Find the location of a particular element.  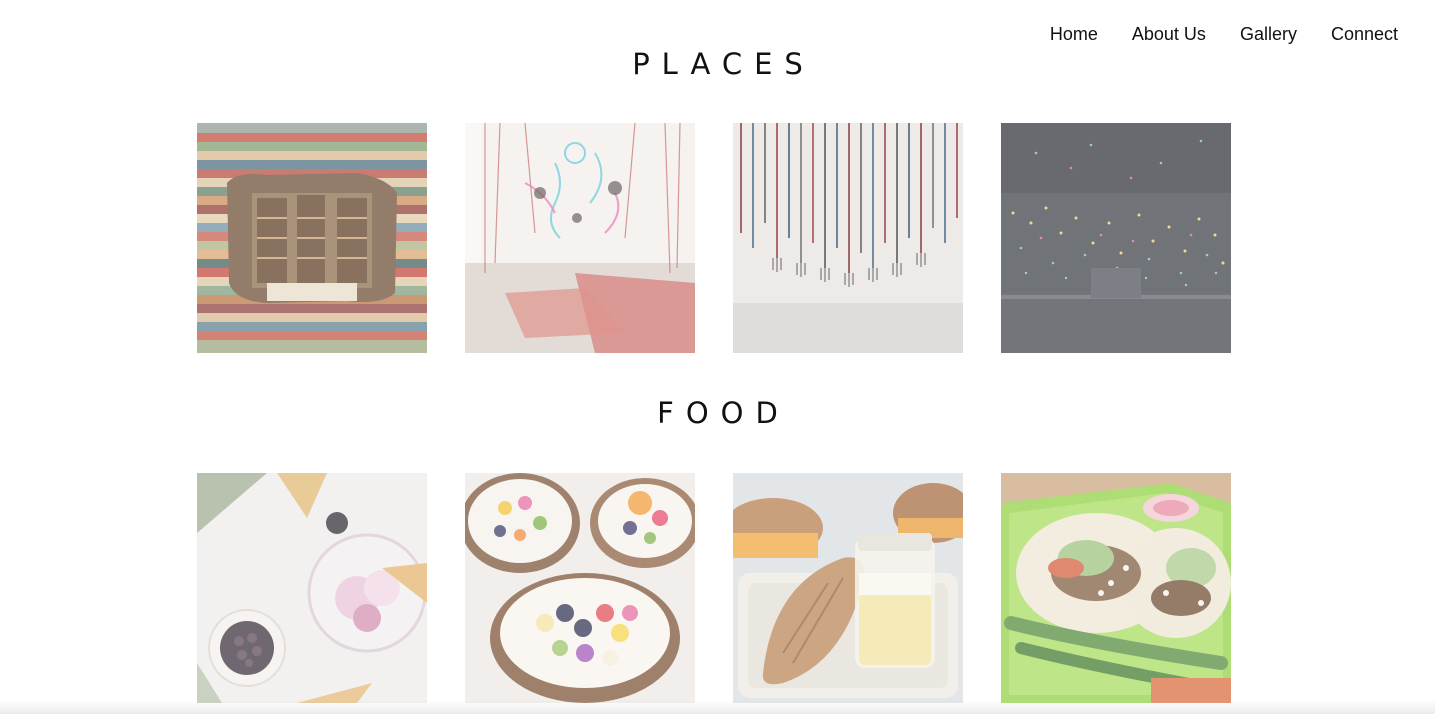

food-image-ice-cream is located at coordinates (312, 588).